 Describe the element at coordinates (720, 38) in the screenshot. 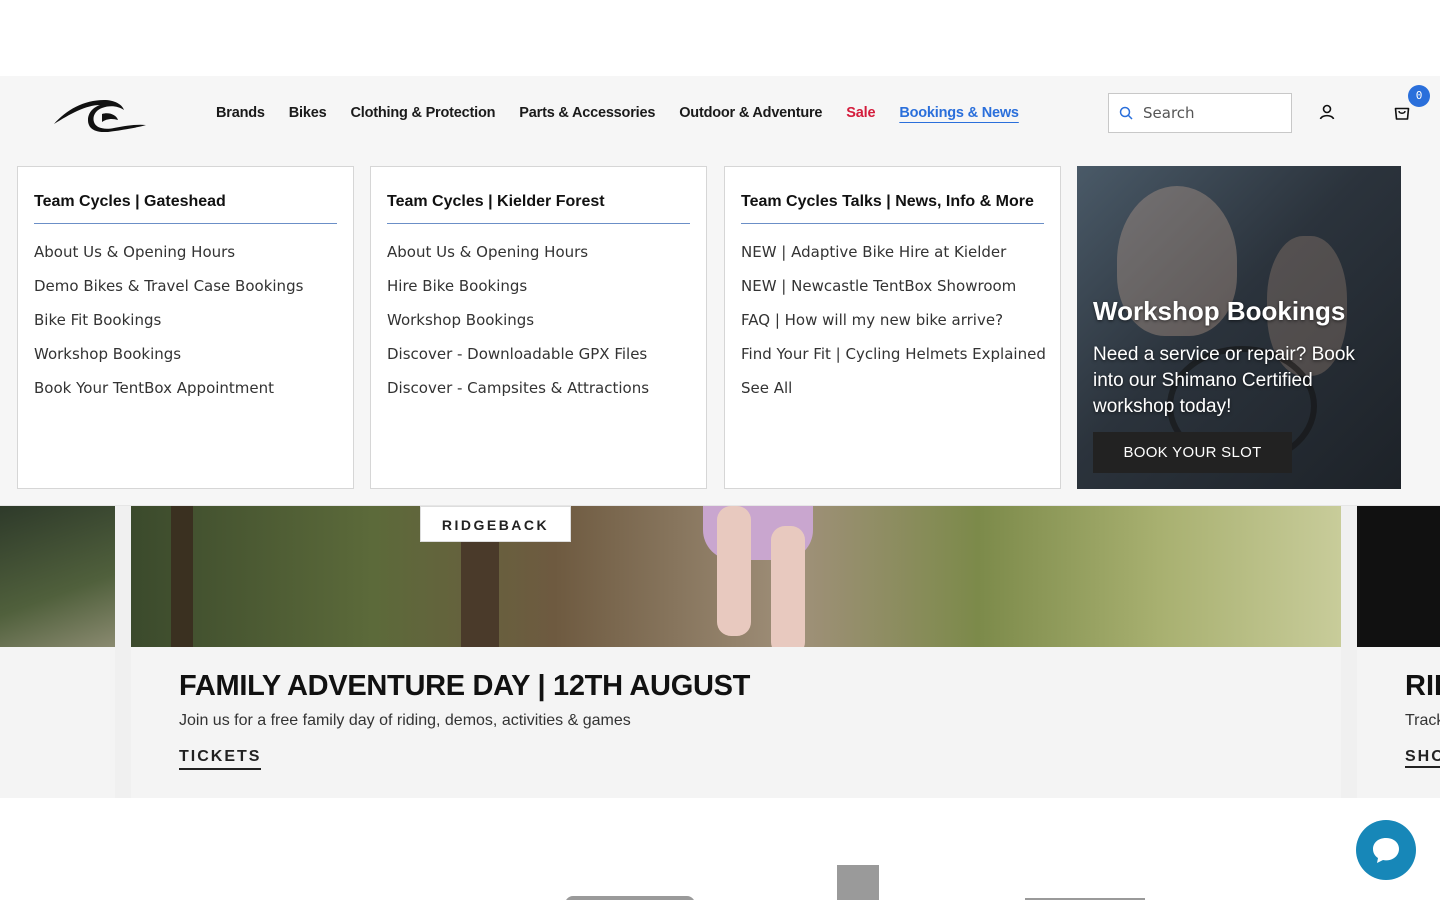

I see `top-blank-strip` at that location.